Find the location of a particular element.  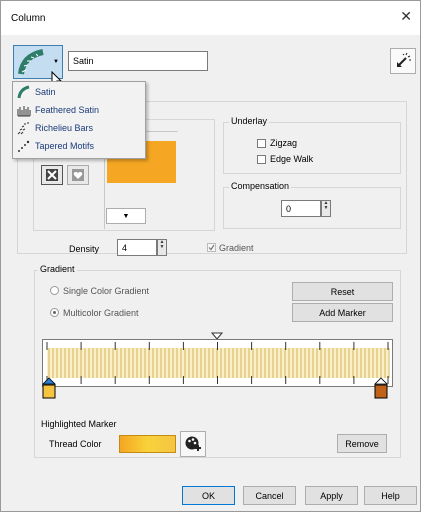

apply-button: Apply is located at coordinates (331, 495).